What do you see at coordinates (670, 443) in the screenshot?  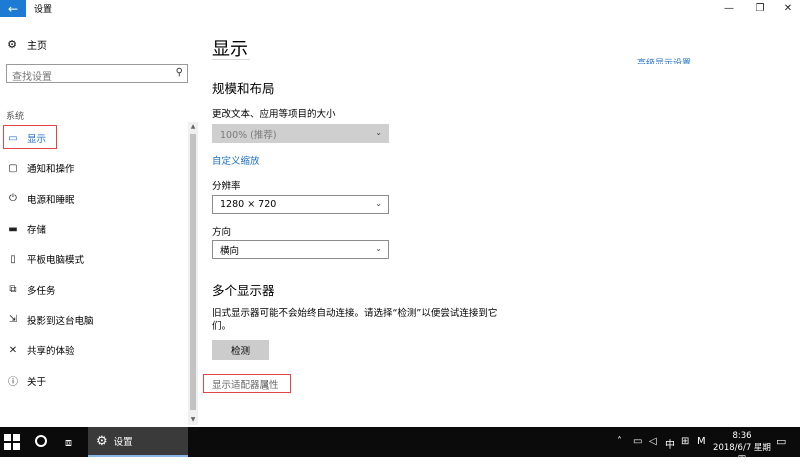 I see `ime-indicator: 中` at bounding box center [670, 443].